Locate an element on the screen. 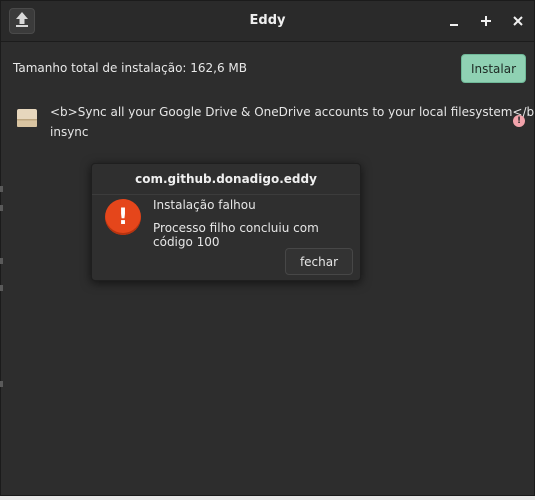 This screenshot has width=535, height=500. maximize-button is located at coordinates (486, 21).